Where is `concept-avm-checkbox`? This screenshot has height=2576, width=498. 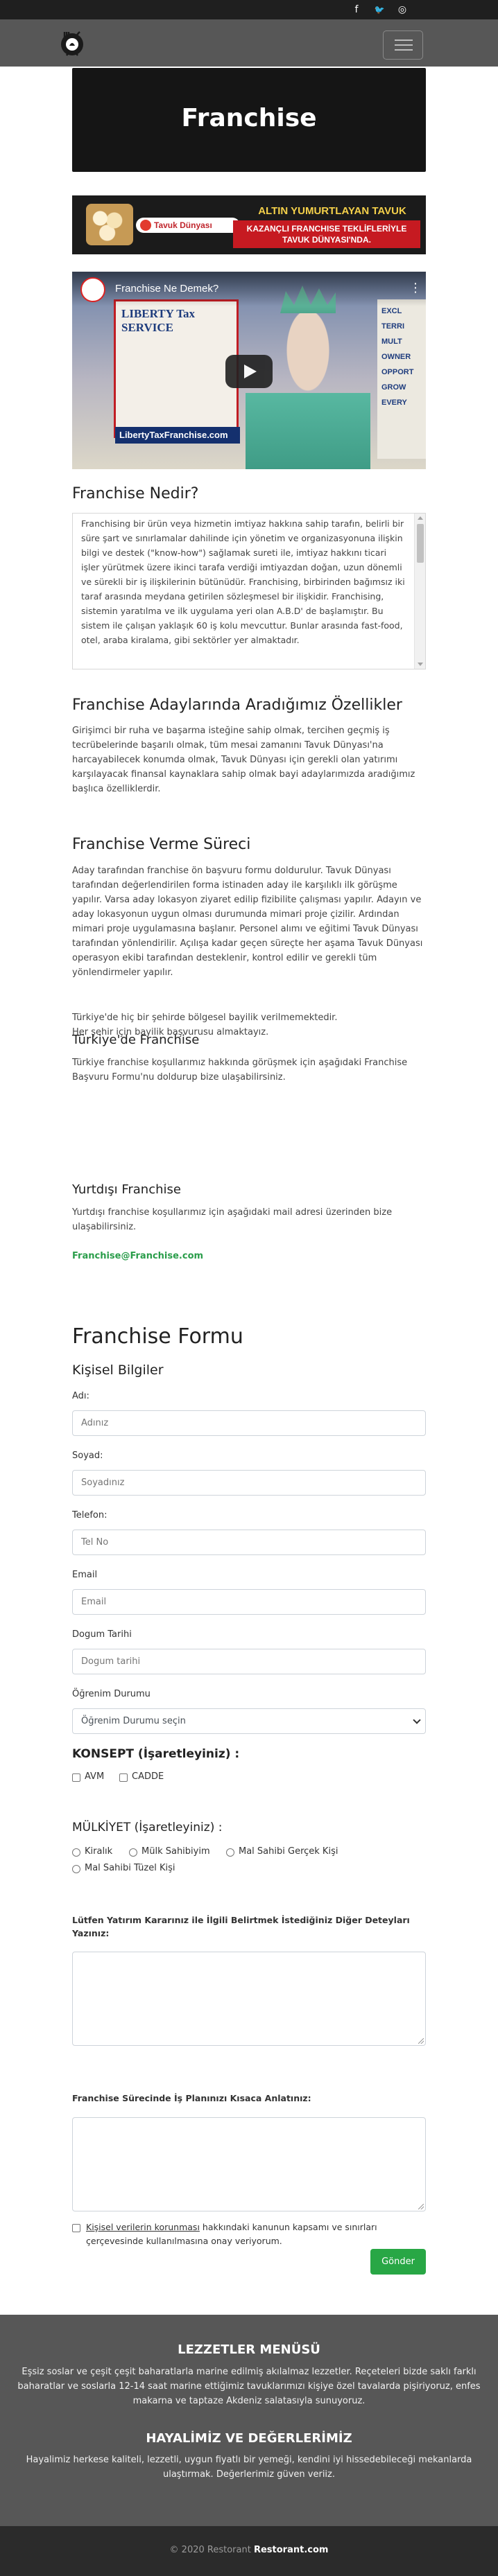 concept-avm-checkbox is located at coordinates (76, 1777).